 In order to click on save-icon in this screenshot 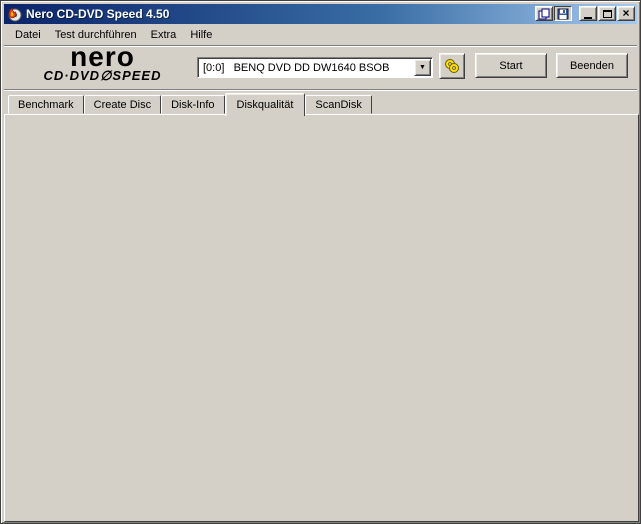, I will do `click(563, 14)`.